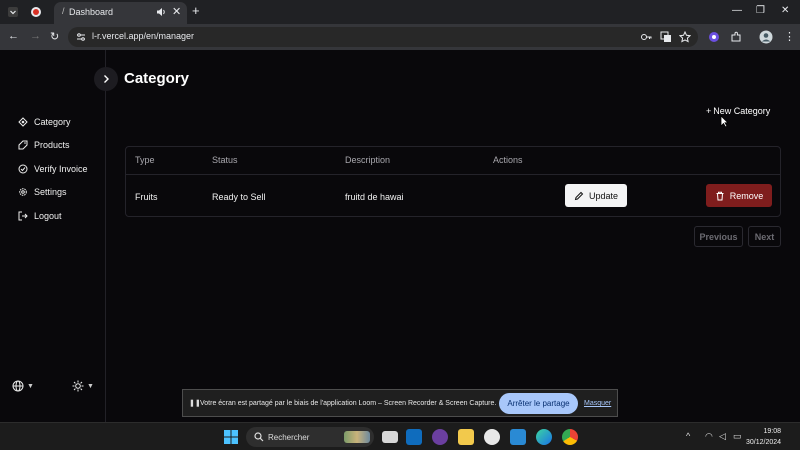  What do you see at coordinates (23, 169) in the screenshot?
I see `check-badge-icon` at bounding box center [23, 169].